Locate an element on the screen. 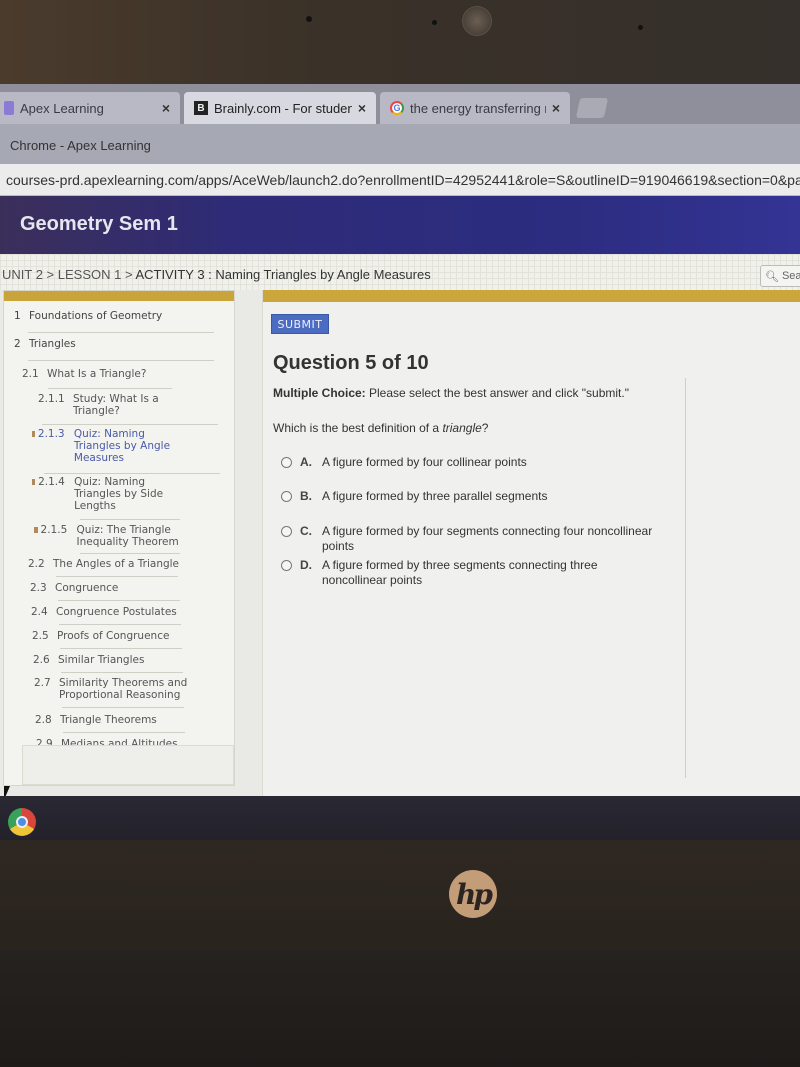 Image resolution: width=800 pixels, height=1067 pixels. choice-letter: B. is located at coordinates (306, 496).